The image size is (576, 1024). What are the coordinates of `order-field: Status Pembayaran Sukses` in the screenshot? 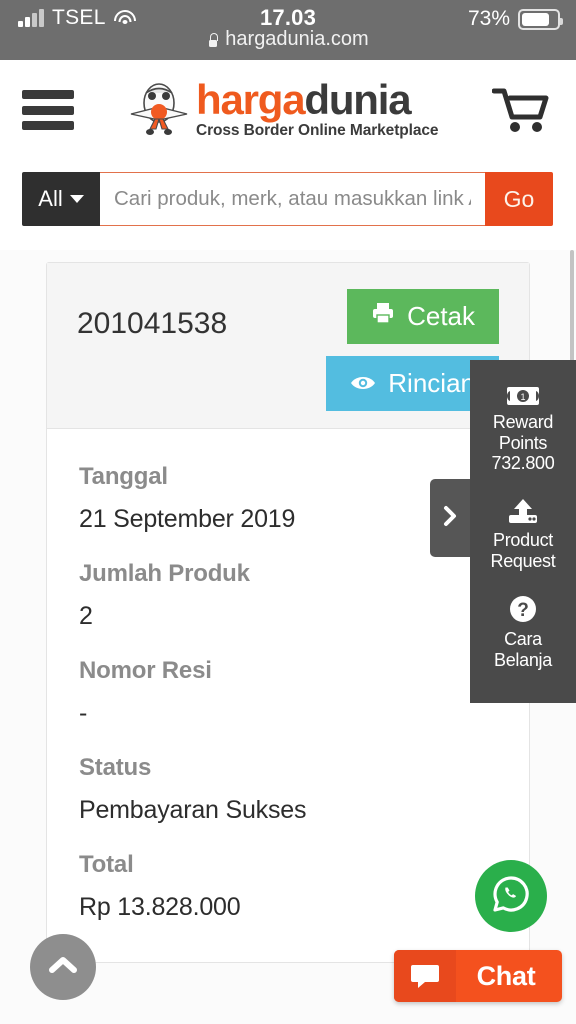 It's located at (288, 789).